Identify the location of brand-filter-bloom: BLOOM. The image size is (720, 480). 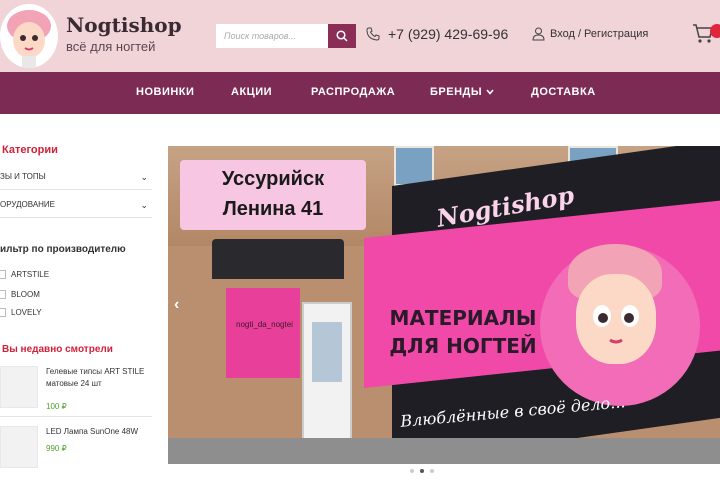
(20, 294).